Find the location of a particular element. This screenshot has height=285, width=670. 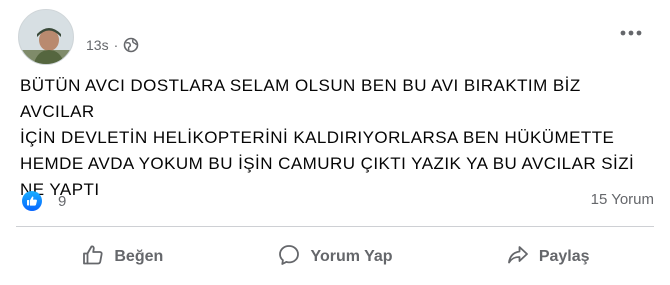

more-options-button is located at coordinates (631, 32).